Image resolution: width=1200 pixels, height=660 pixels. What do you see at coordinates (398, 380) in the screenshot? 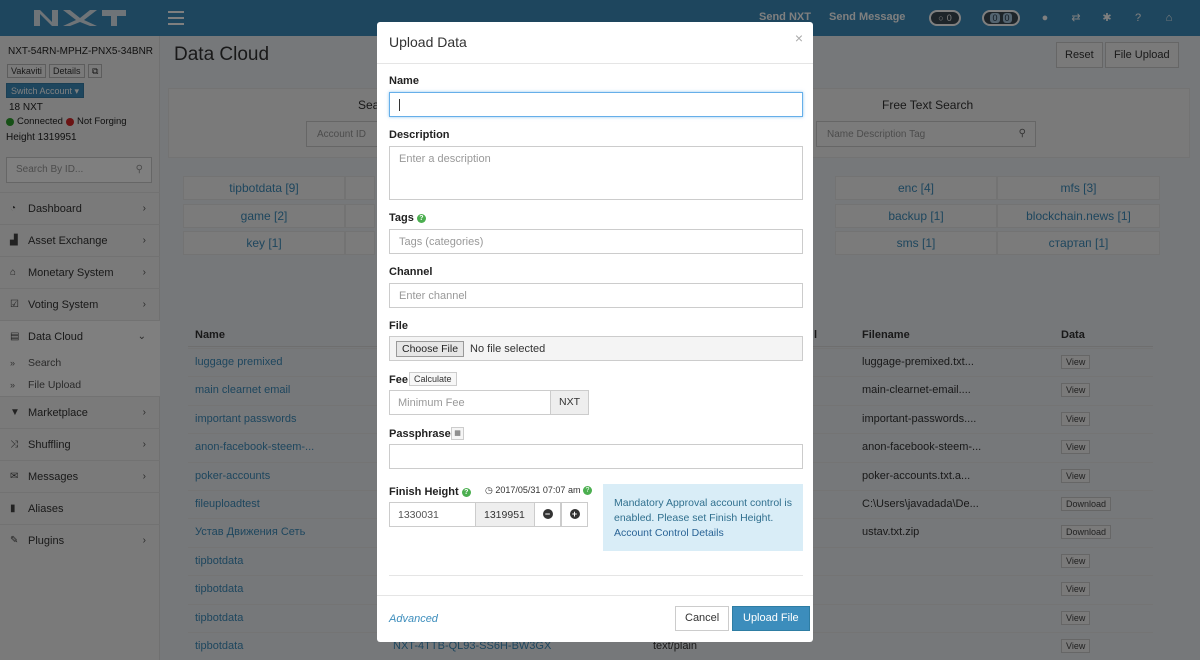
I see `fee-label: Fee` at bounding box center [398, 380].